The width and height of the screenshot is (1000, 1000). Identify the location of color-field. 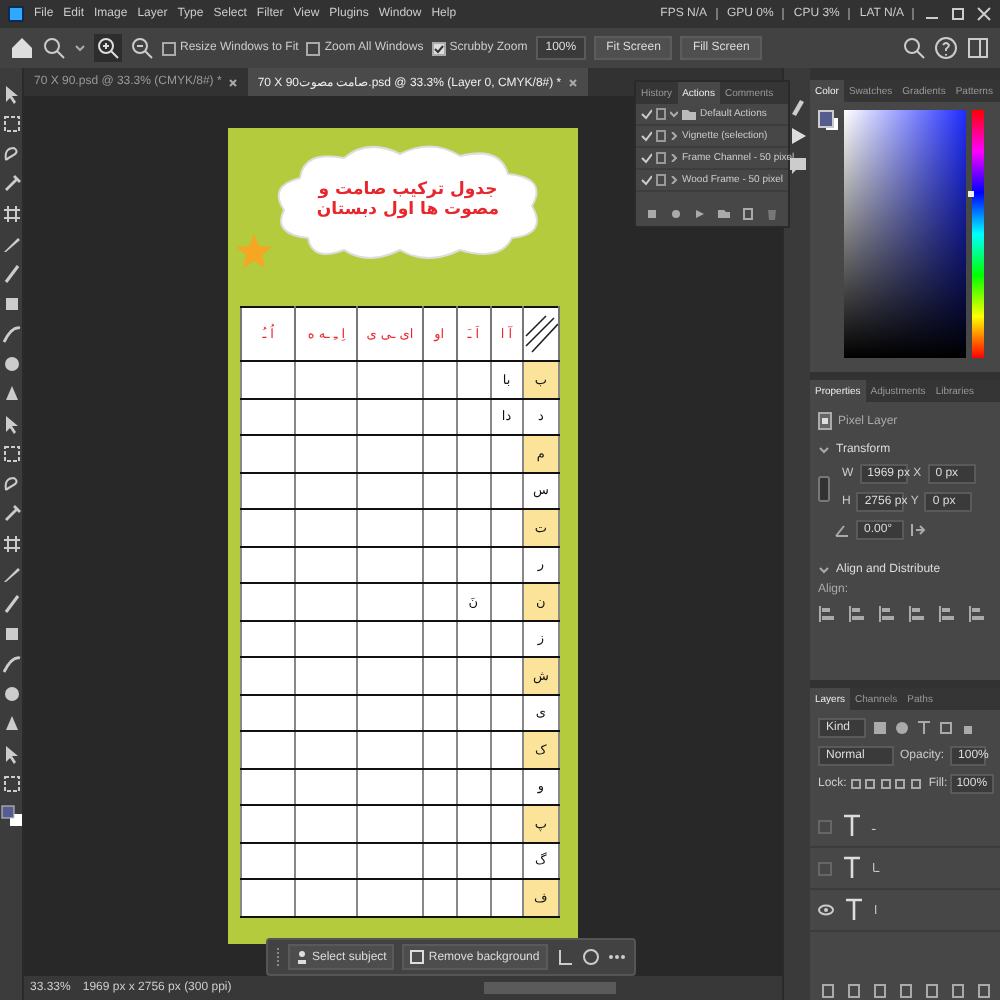
(905, 234).